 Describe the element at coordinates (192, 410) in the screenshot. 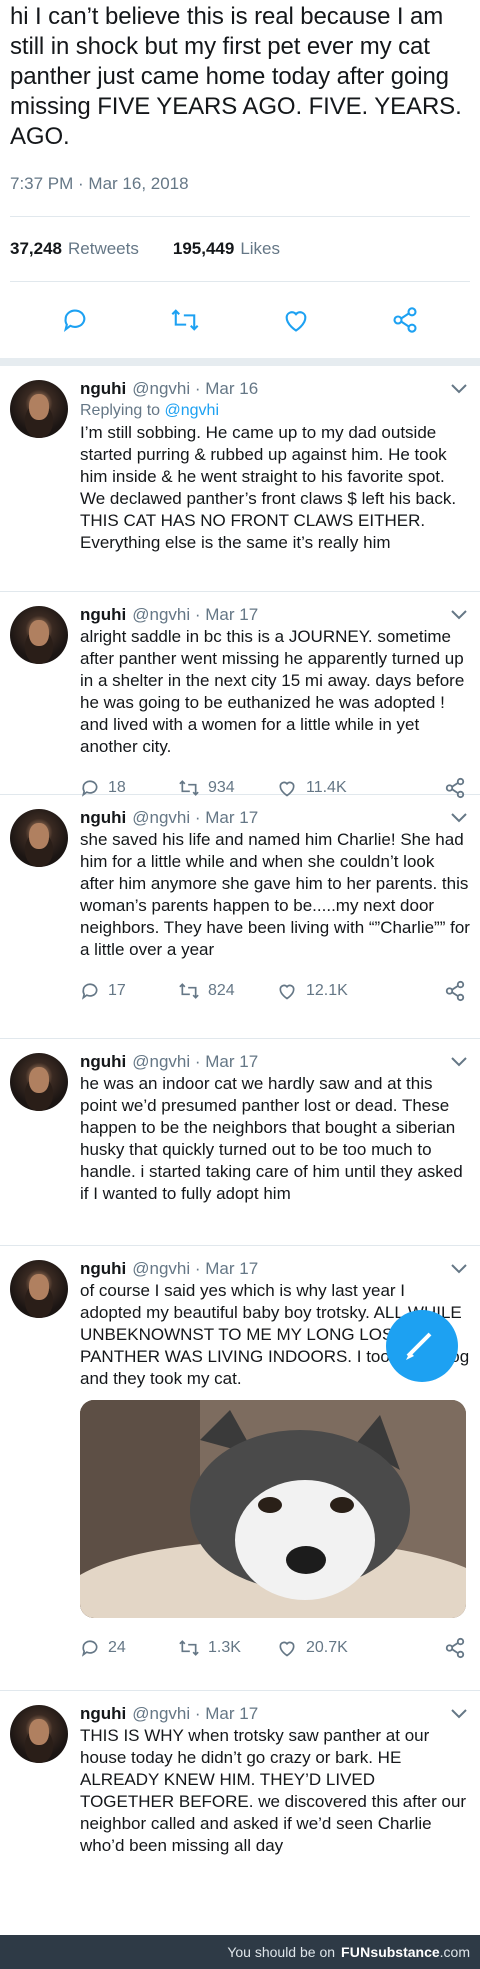

I see `replying-to-link: @ngvhi` at that location.